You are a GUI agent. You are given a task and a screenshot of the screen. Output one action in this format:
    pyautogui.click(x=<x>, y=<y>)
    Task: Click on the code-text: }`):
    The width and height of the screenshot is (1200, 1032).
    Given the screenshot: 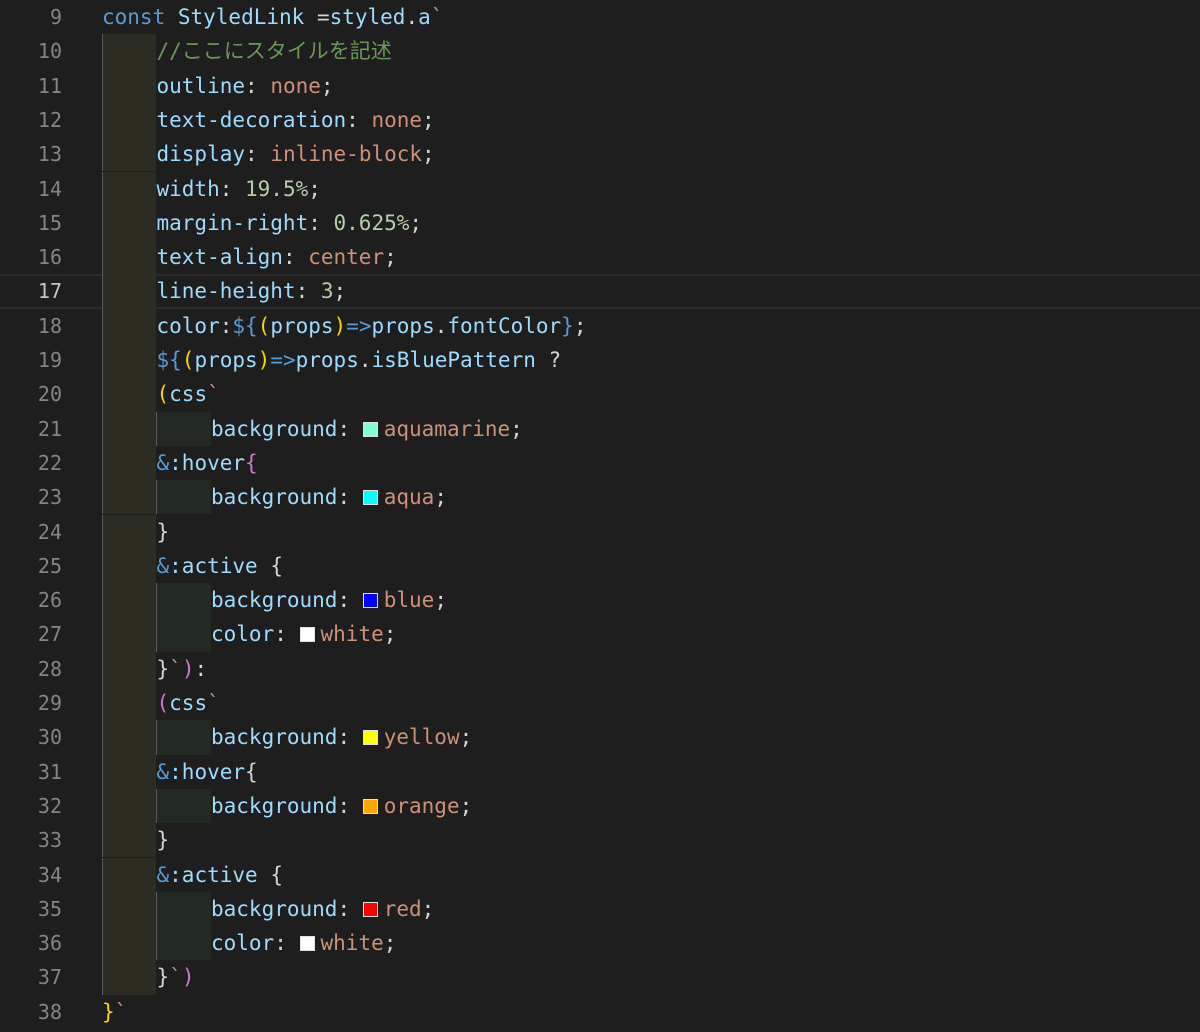 What is the action you would take?
    pyautogui.click(x=182, y=669)
    